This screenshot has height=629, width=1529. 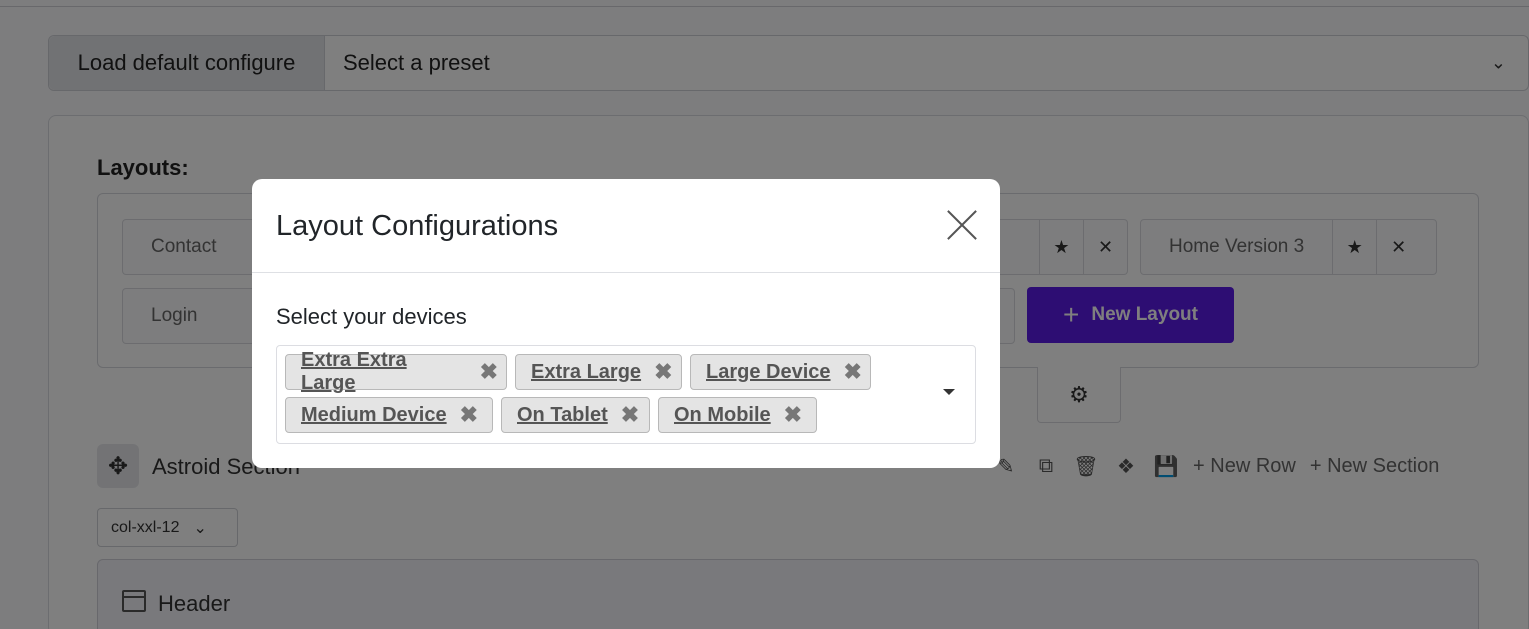 What do you see at coordinates (962, 225) in the screenshot?
I see `close-icon` at bounding box center [962, 225].